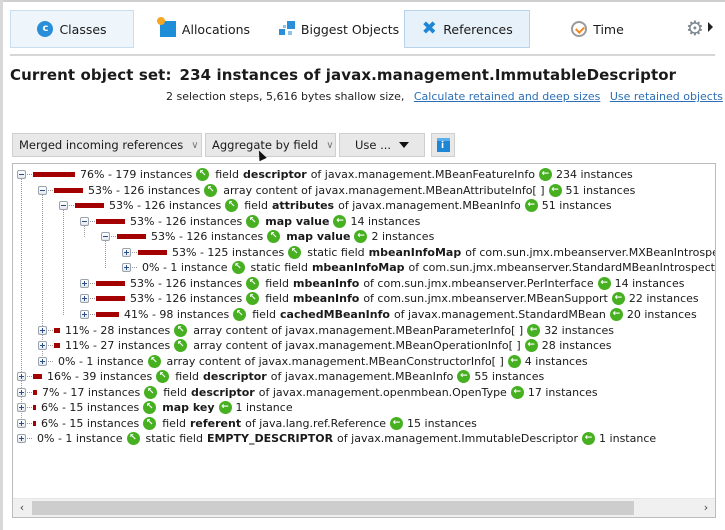 This screenshot has height=530, width=725. What do you see at coordinates (710, 27) in the screenshot?
I see `more-arrow-icon` at bounding box center [710, 27].